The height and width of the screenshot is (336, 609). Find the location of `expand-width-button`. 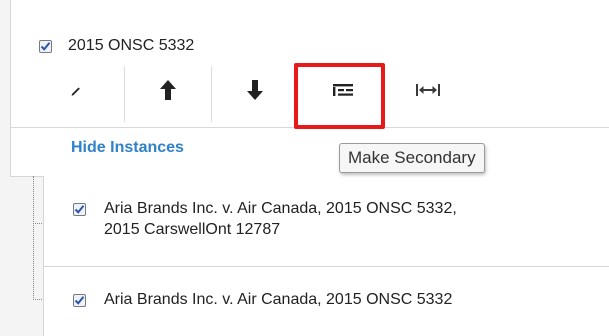

expand-width-button is located at coordinates (428, 90).